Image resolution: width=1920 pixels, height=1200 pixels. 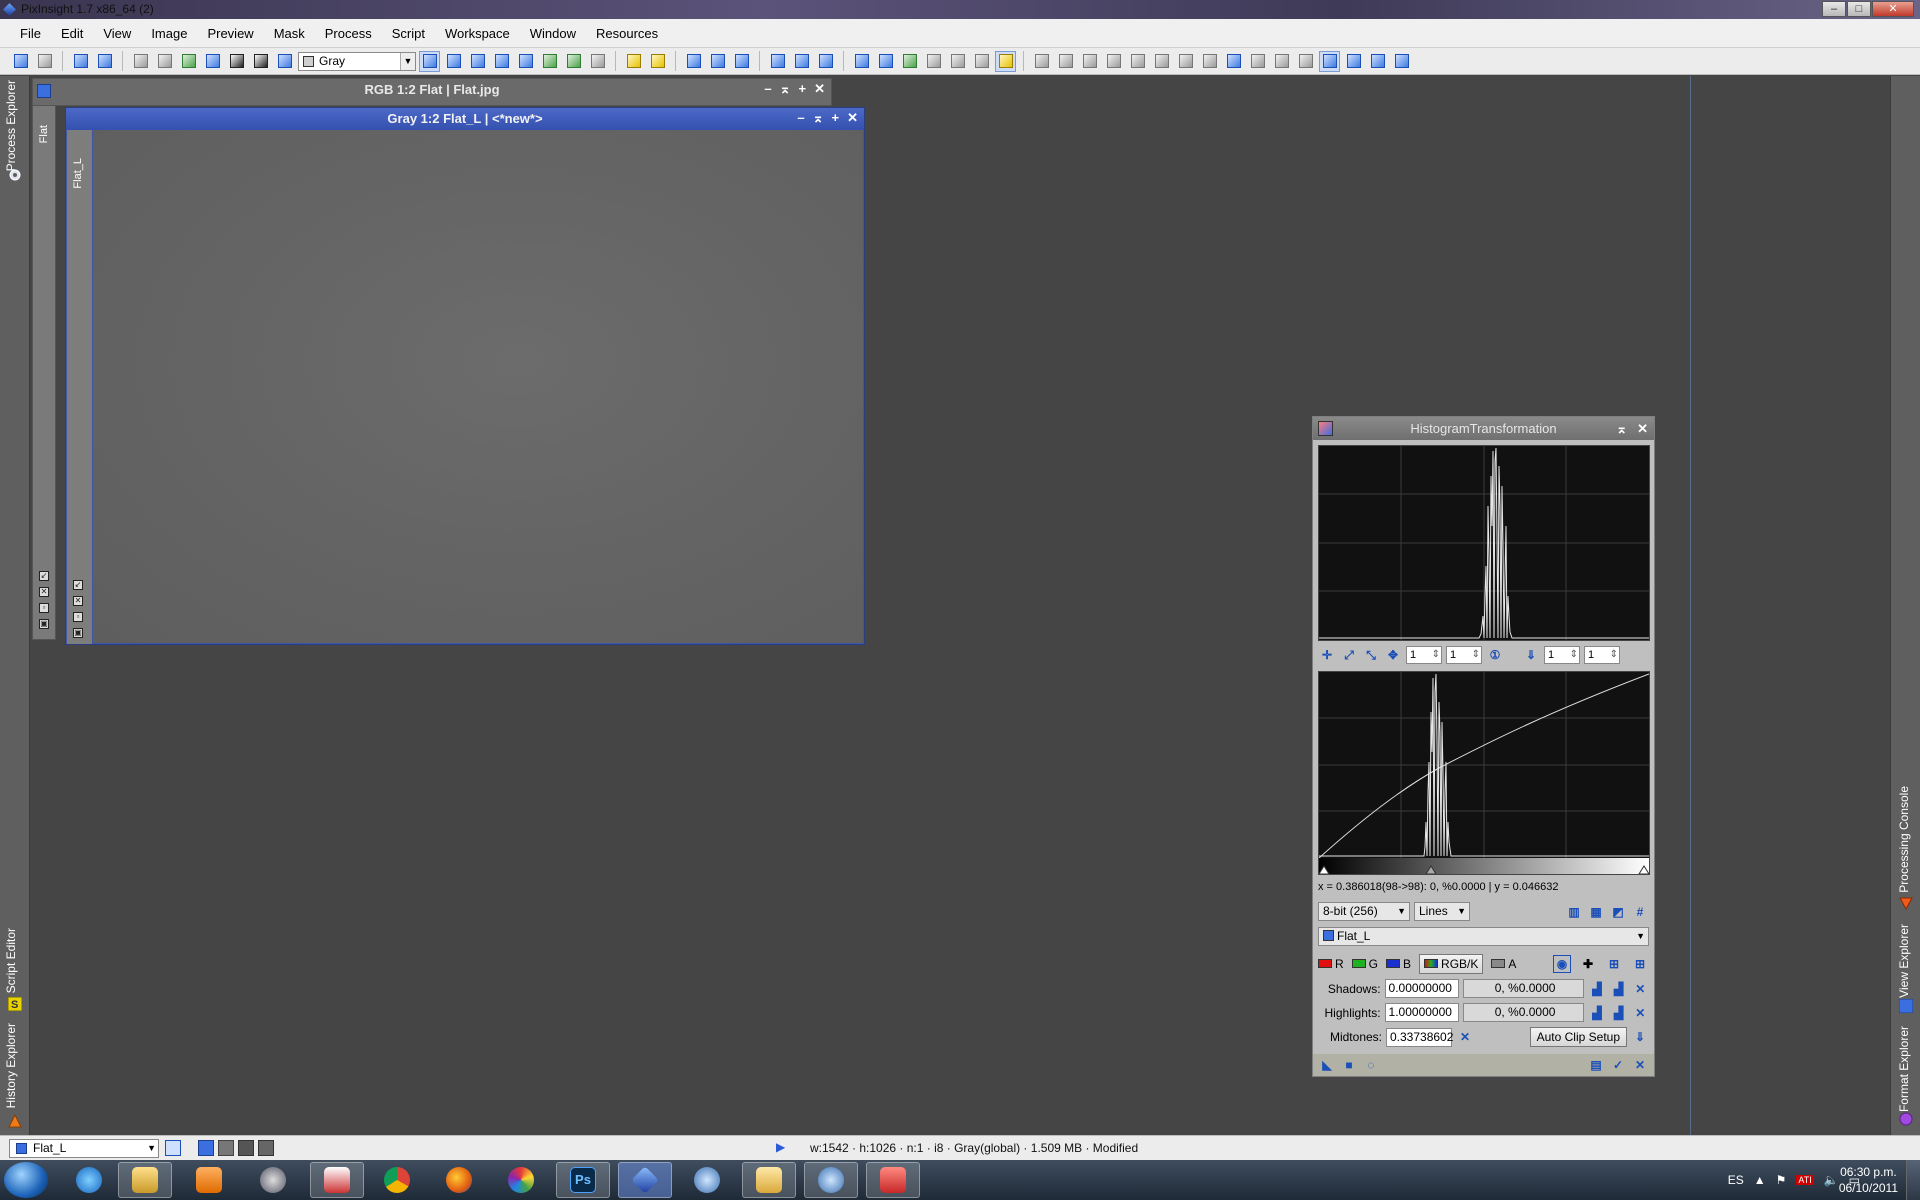 I want to click on taskbar-pixinsight, so click(x=645, y=1180).